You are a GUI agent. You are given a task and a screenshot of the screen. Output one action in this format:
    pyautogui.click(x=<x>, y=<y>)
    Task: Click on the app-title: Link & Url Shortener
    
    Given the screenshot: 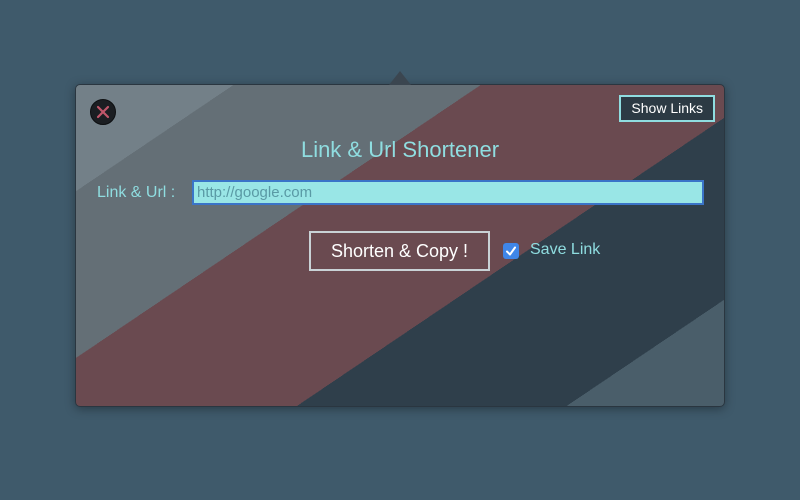 What is the action you would take?
    pyautogui.click(x=400, y=149)
    